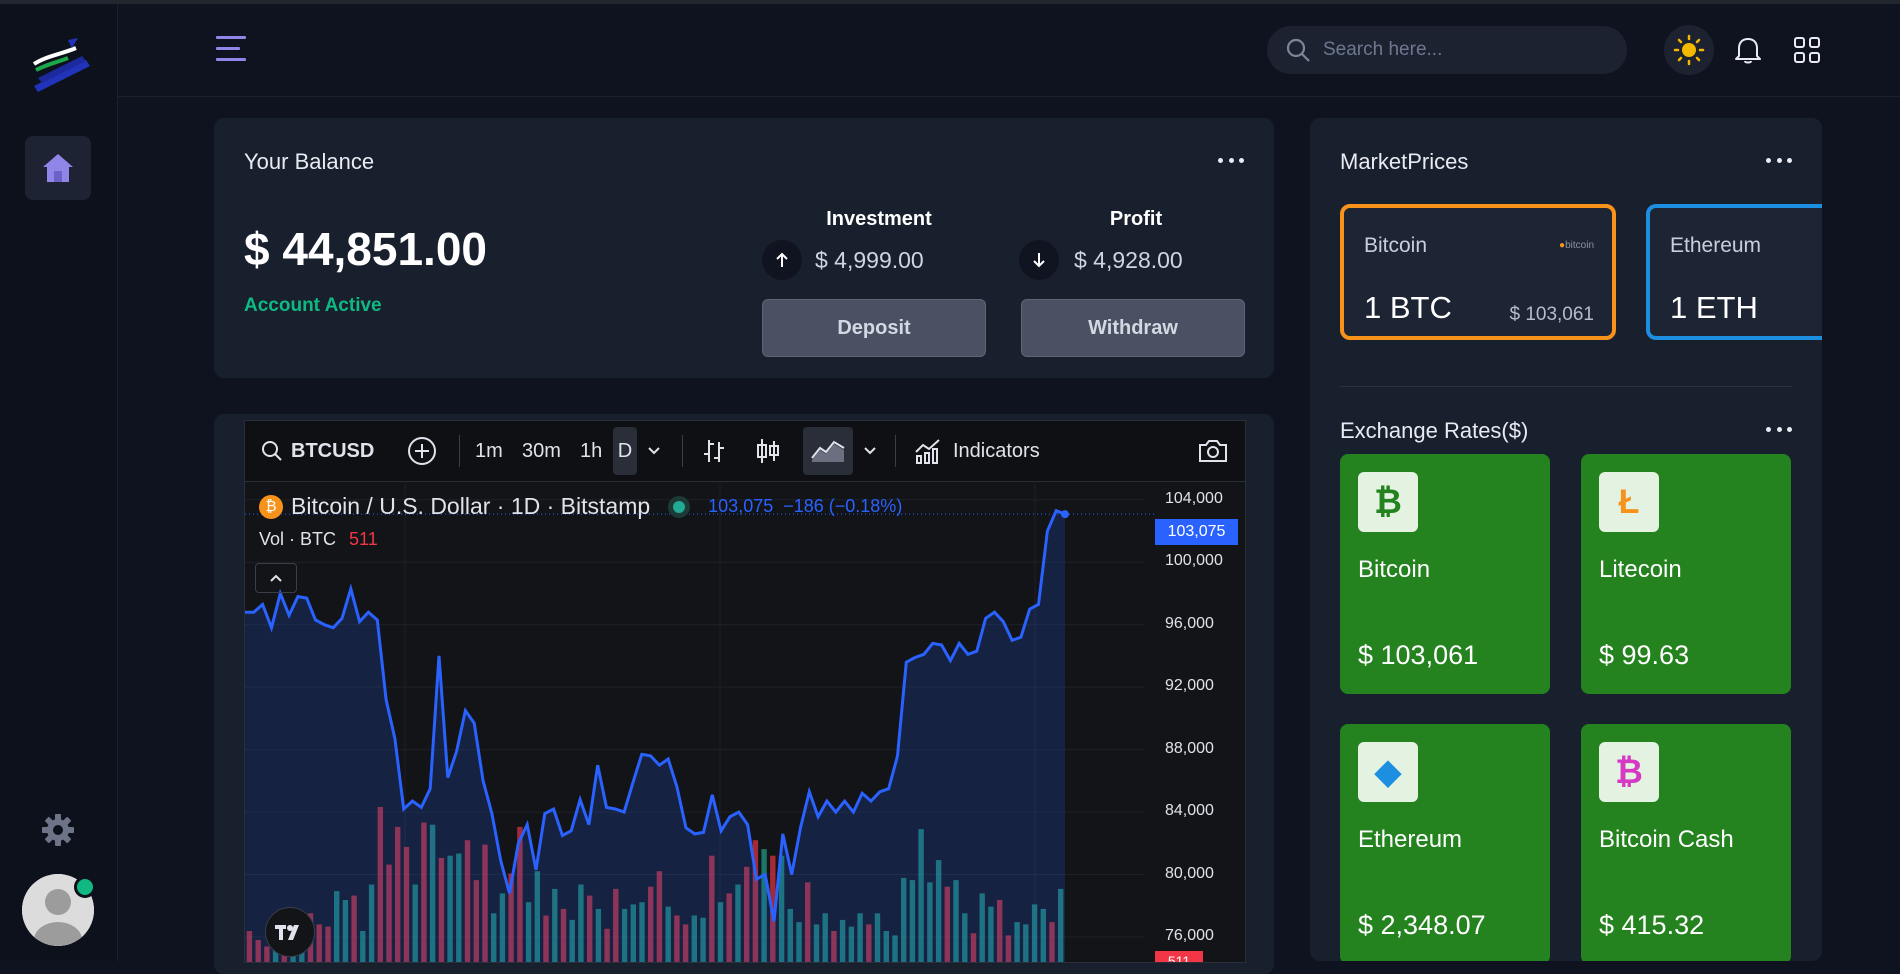  I want to click on home-icon, so click(58, 168).